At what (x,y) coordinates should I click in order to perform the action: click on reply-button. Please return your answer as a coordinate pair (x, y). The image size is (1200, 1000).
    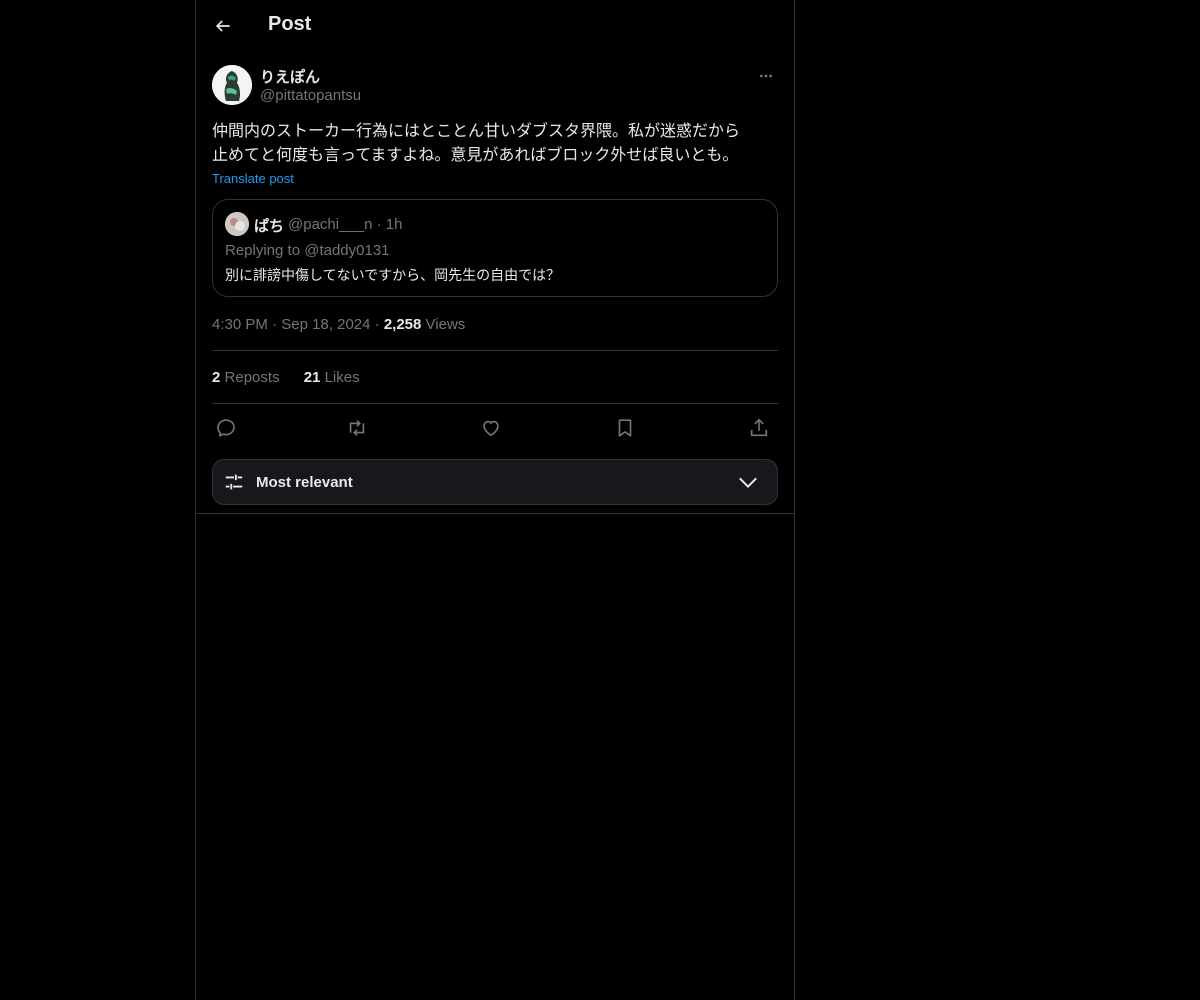
    Looking at the image, I should click on (226, 428).